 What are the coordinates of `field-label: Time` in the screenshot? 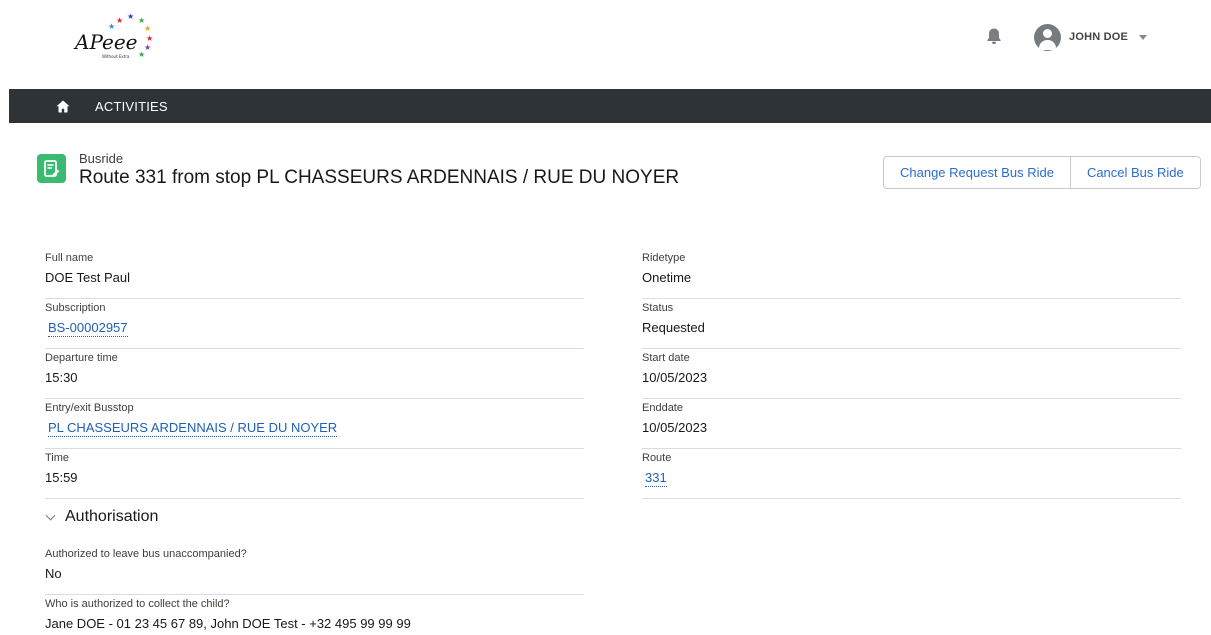 It's located at (57, 458).